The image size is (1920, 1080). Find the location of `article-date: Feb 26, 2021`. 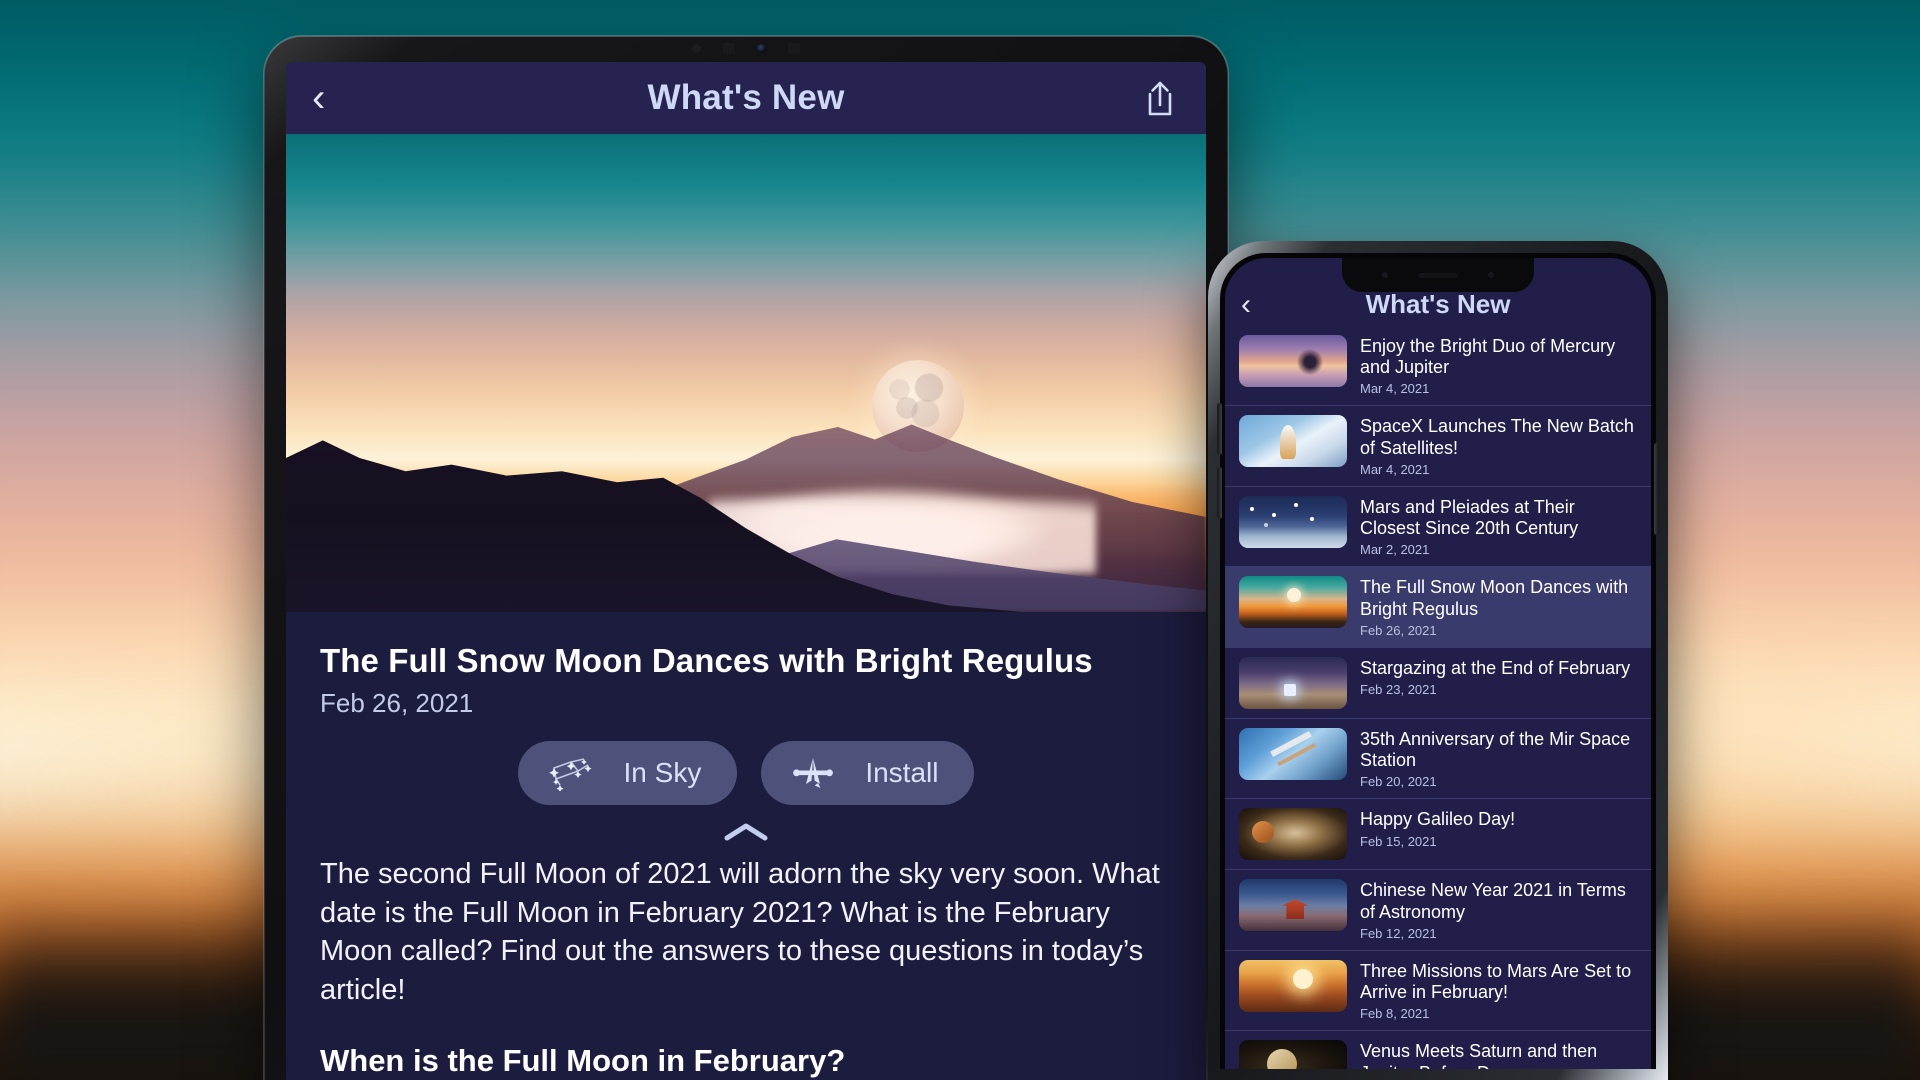

article-date: Feb 26, 2021 is located at coordinates (397, 703).